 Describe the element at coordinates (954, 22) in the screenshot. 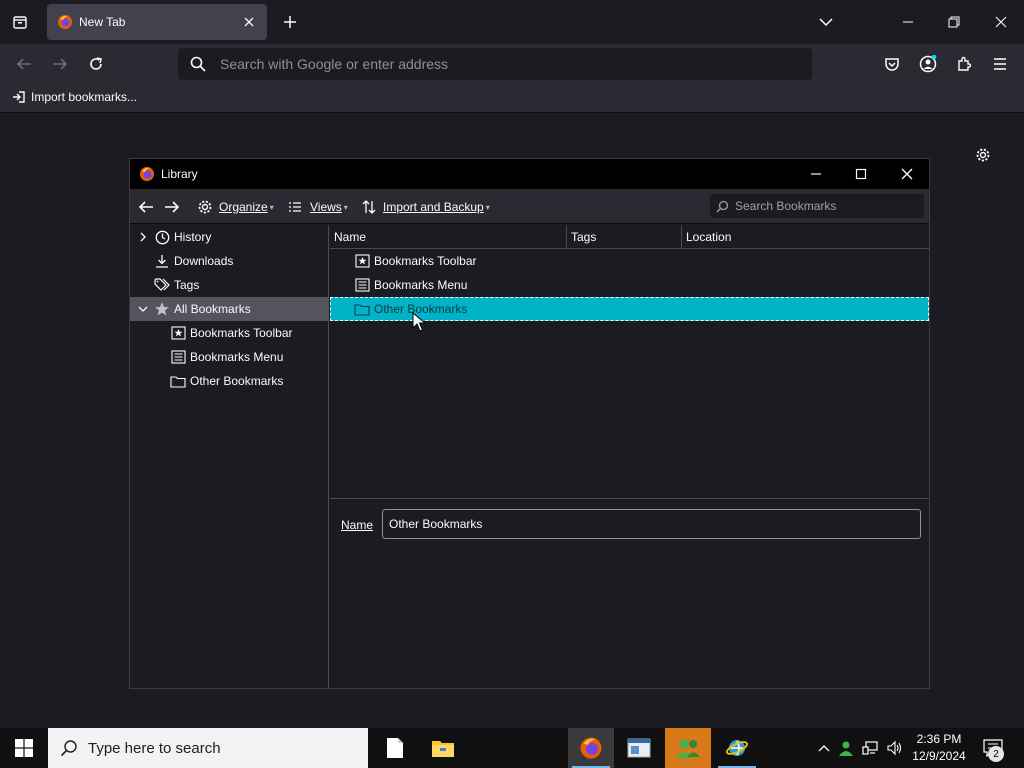

I see `restore-icon` at that location.